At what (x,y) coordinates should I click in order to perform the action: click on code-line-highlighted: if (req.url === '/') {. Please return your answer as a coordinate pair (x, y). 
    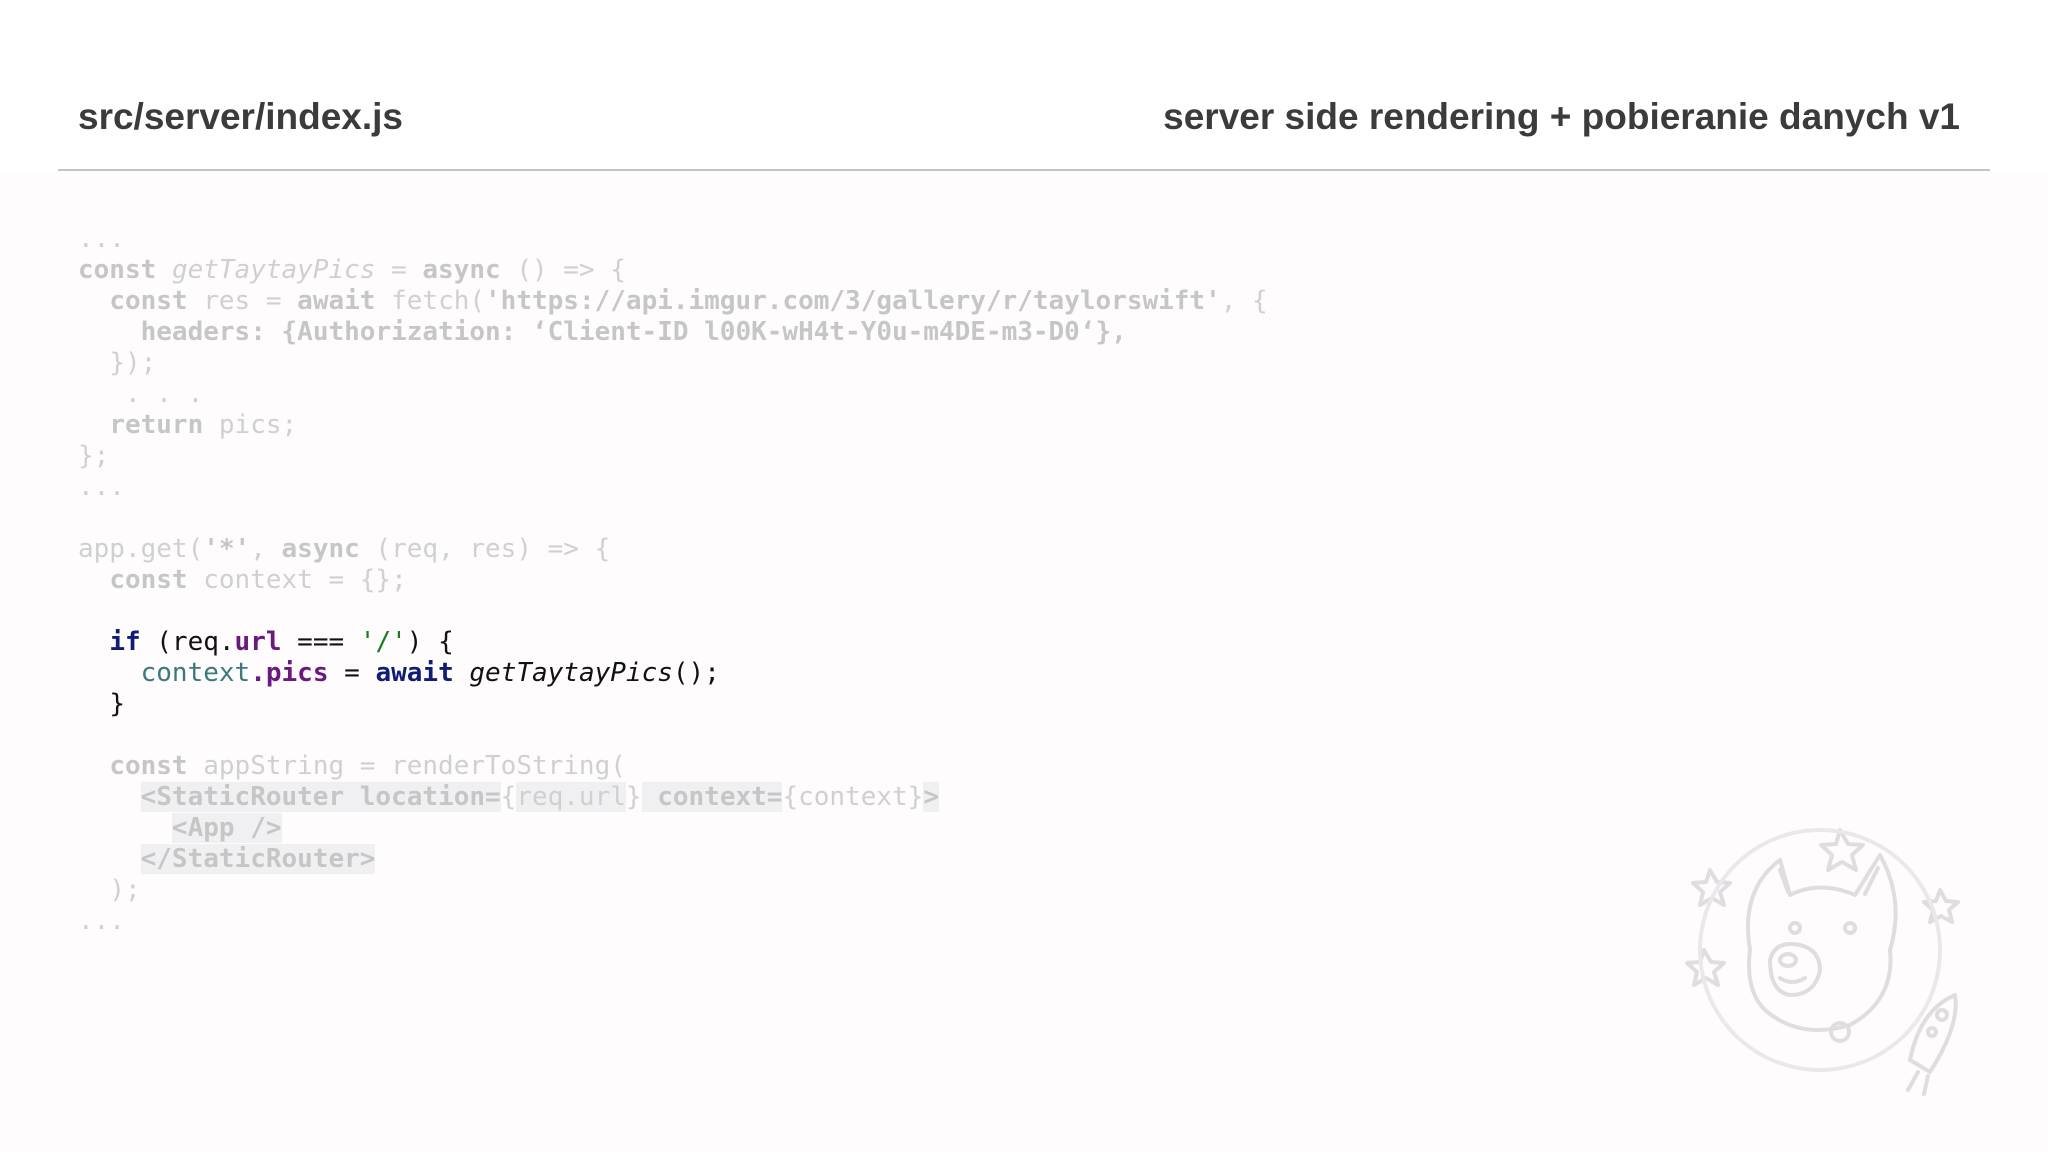
    Looking at the image, I should click on (281, 642).